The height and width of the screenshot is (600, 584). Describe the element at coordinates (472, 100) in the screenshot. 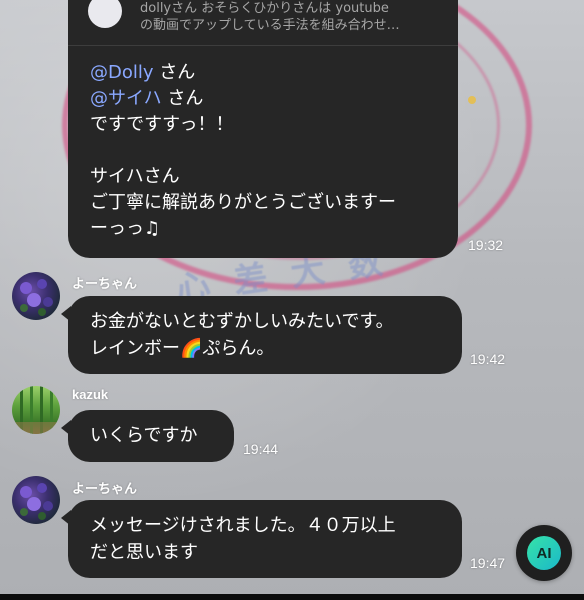

I see `stamp-dot` at that location.